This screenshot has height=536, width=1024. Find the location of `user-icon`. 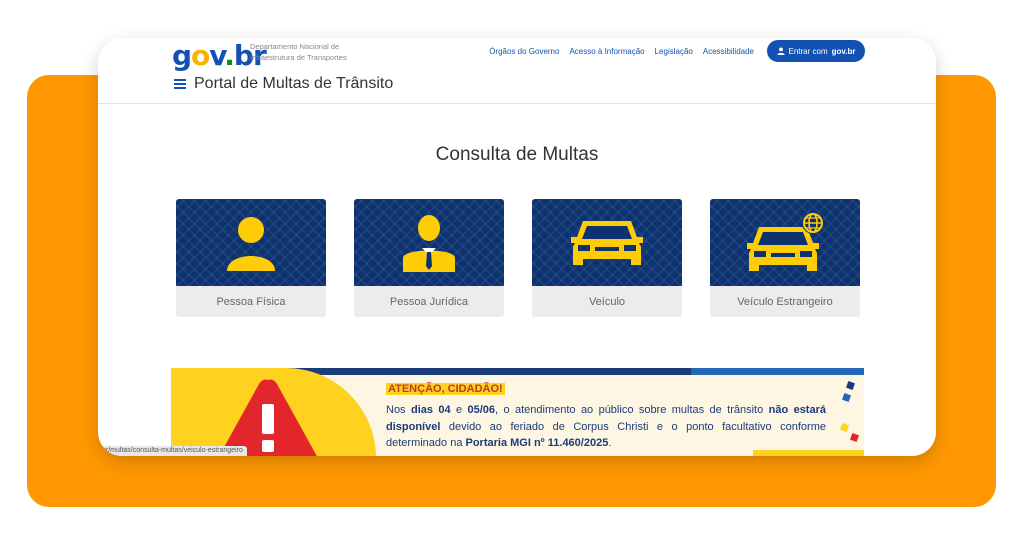

user-icon is located at coordinates (780, 51).